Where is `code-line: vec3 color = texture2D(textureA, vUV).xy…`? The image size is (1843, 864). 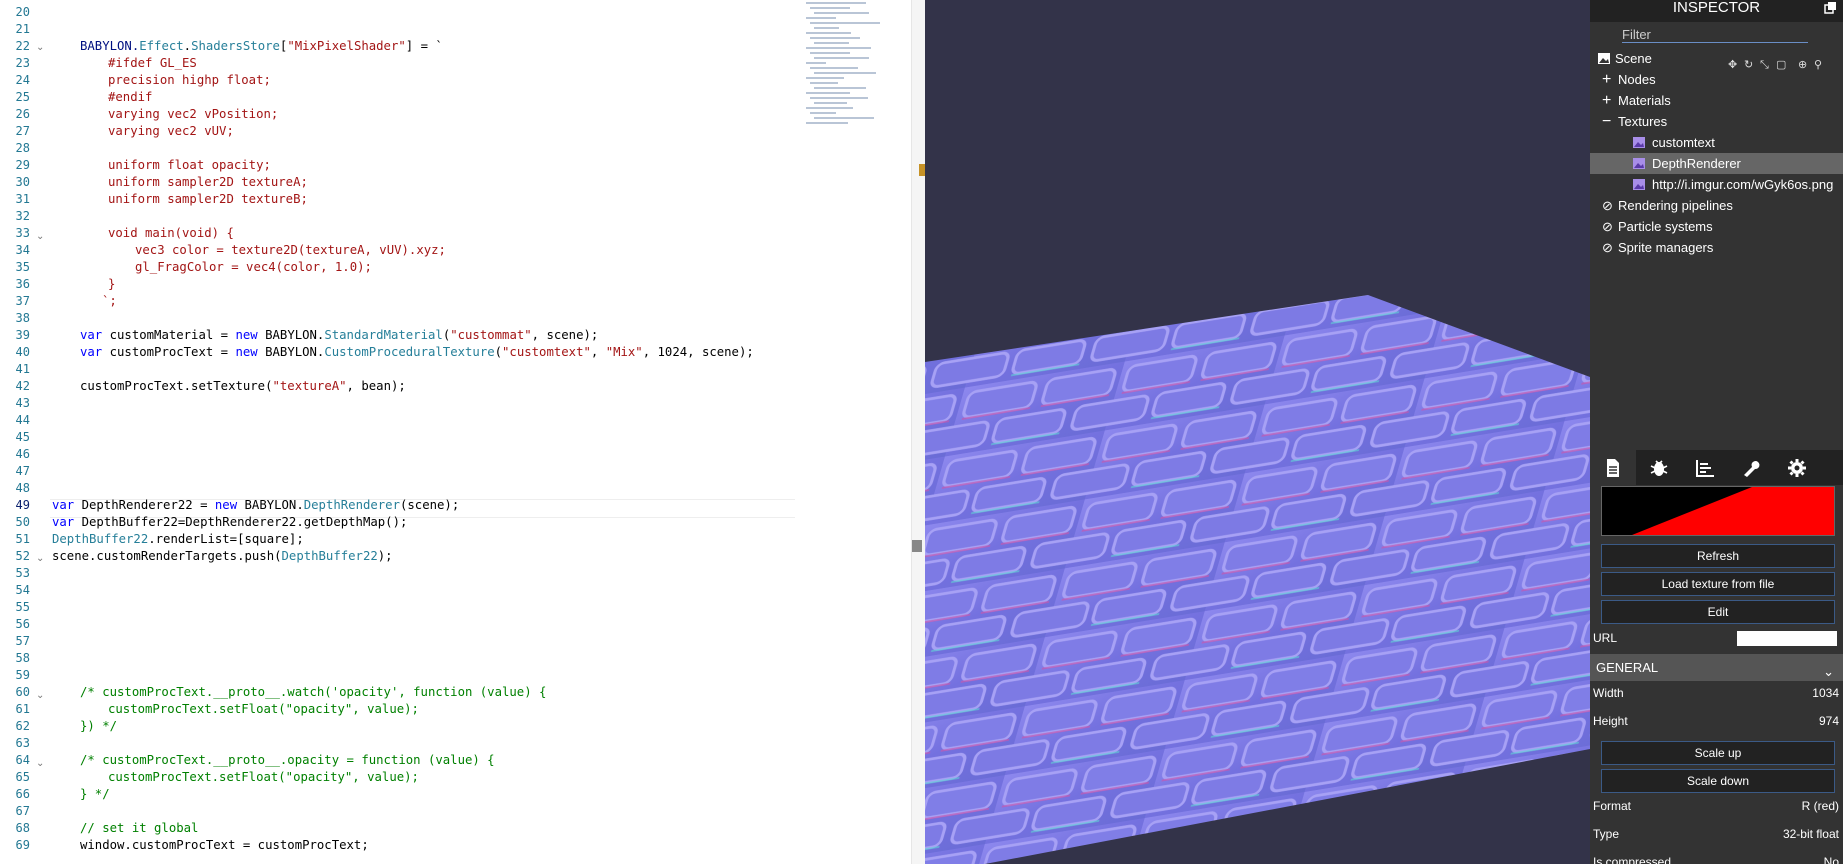 code-line: vec3 color = texture2D(textureA, vUV).xy… is located at coordinates (290, 250).